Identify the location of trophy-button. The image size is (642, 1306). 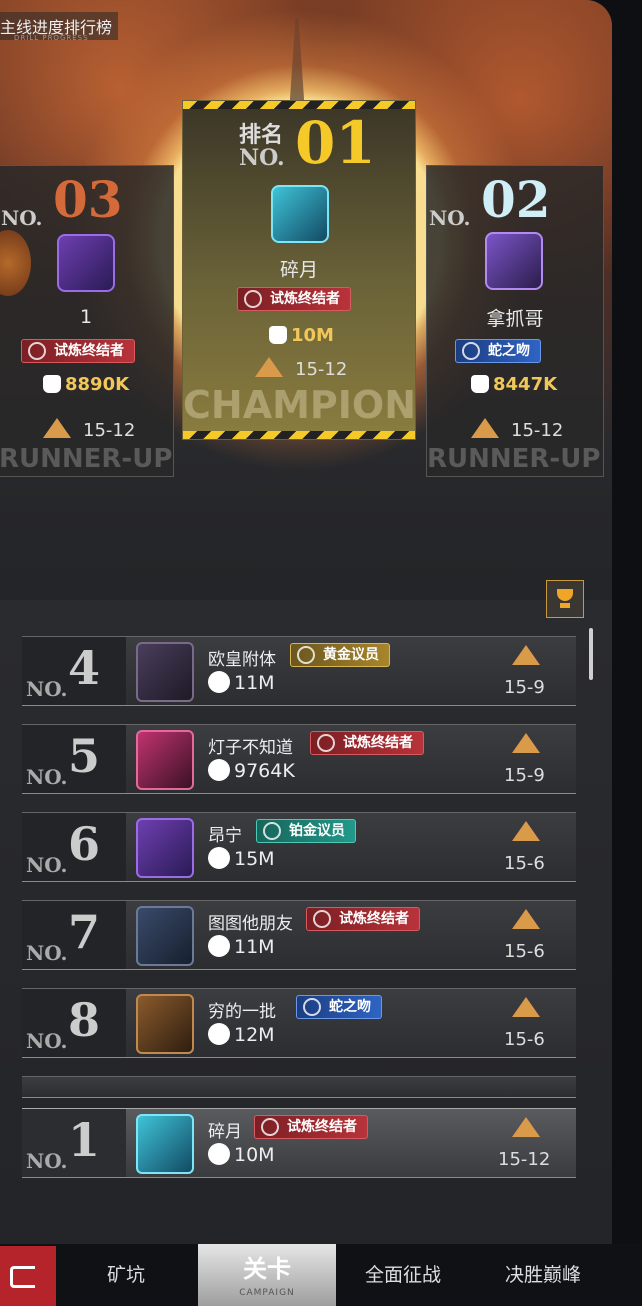
(565, 599).